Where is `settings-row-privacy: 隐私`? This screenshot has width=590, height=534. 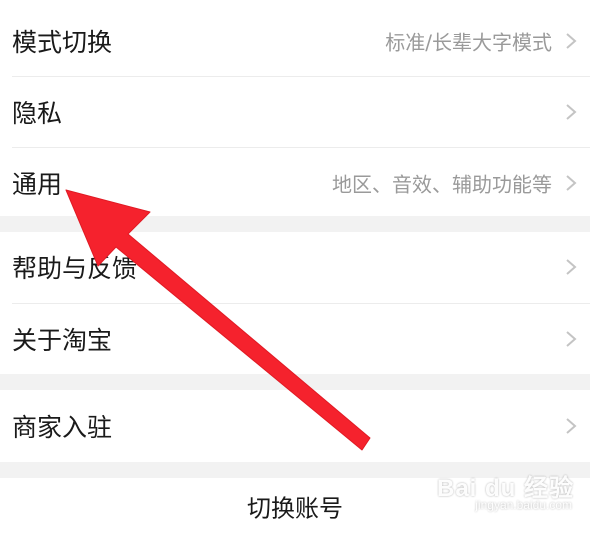 settings-row-privacy: 隐私 is located at coordinates (295, 112).